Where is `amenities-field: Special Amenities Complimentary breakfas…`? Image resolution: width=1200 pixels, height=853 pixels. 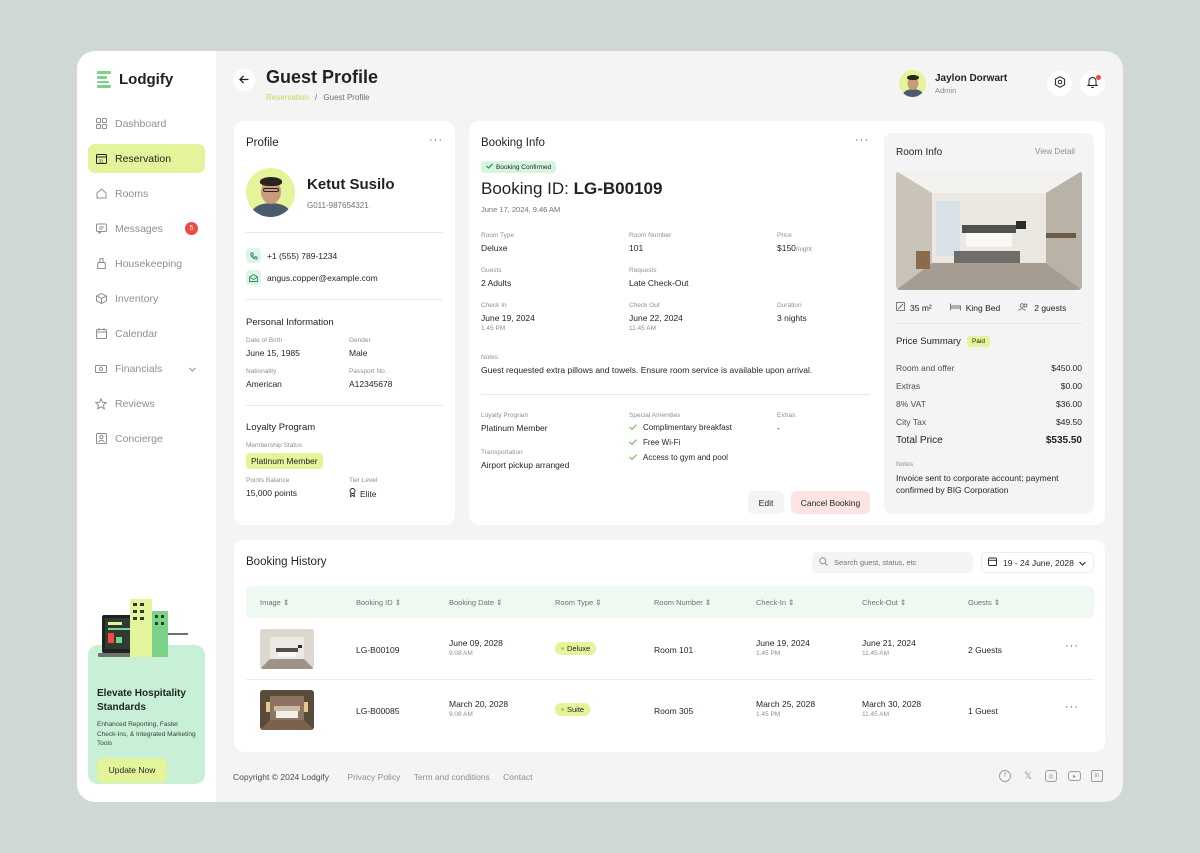 amenities-field: Special Amenities Complimentary breakfas… is located at coordinates (680, 437).